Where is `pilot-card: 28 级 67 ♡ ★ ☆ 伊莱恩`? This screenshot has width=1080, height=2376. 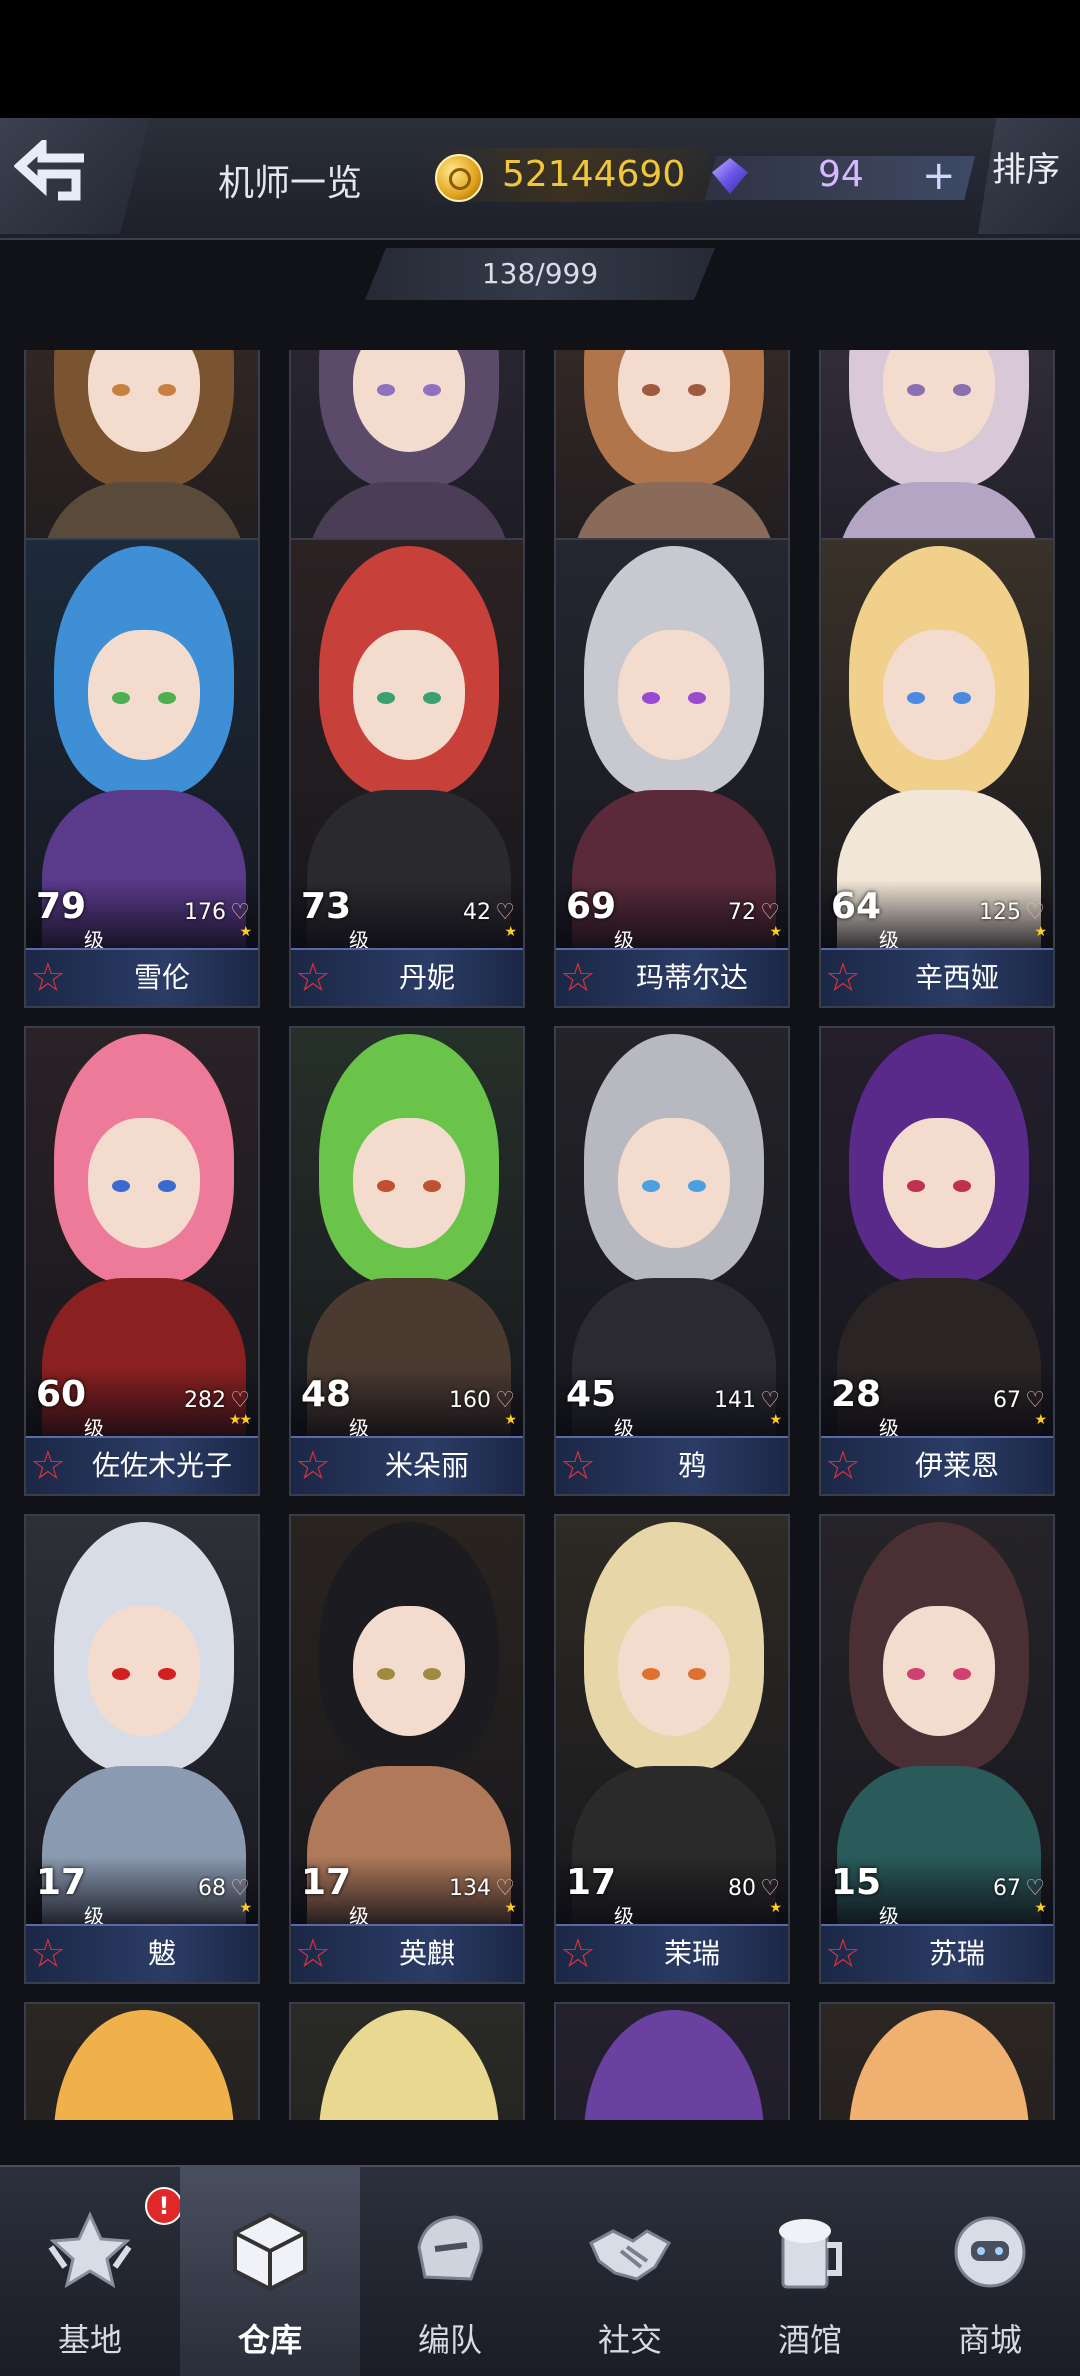 pilot-card: 28 级 67 ♡ ★ ☆ 伊莱恩 is located at coordinates (937, 1261).